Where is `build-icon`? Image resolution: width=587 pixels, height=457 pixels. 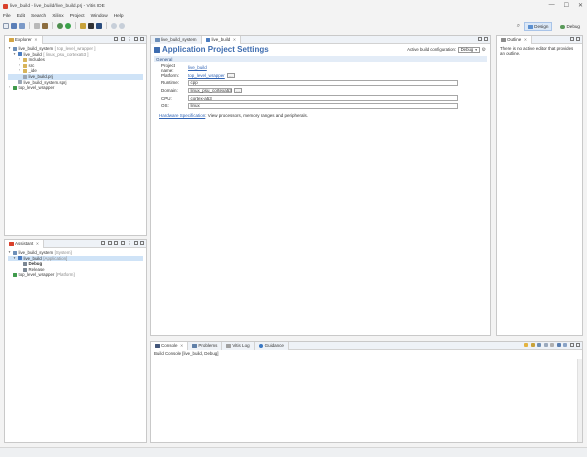
build-icon is located at coordinates (45, 25).